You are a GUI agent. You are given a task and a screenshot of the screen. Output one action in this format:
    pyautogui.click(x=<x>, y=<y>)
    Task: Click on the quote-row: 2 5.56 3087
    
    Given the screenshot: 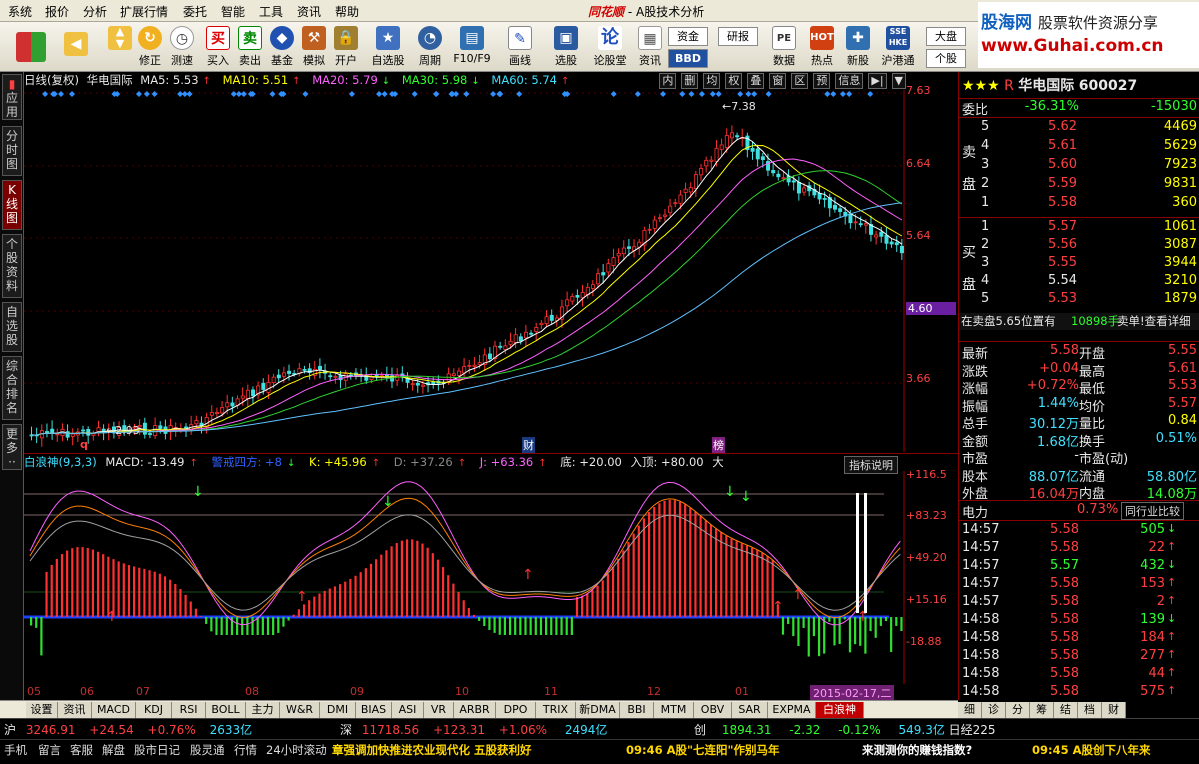 What is the action you would take?
    pyautogui.click(x=1079, y=245)
    